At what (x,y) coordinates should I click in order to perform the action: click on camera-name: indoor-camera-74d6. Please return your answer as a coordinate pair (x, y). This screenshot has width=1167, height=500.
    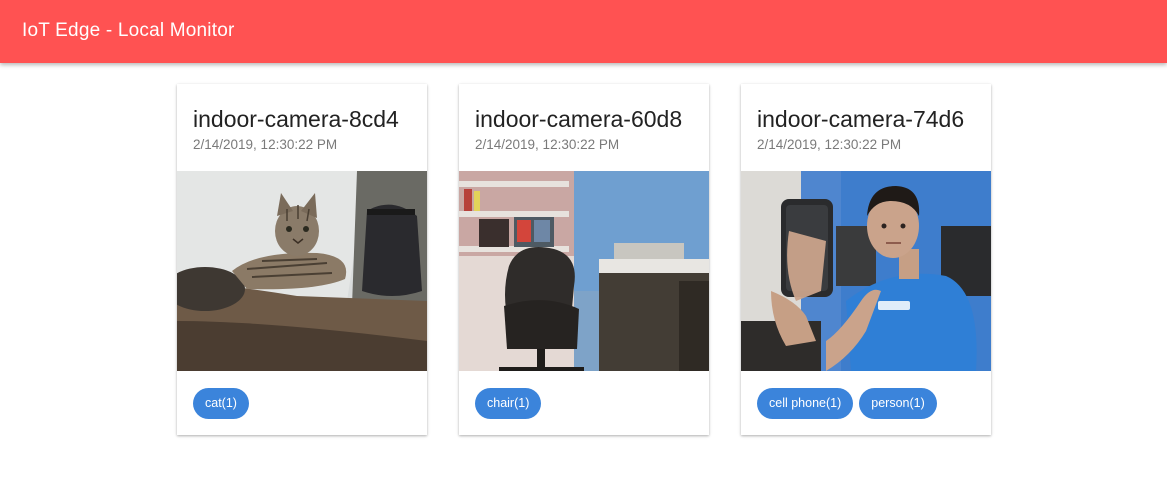
    Looking at the image, I should click on (861, 119).